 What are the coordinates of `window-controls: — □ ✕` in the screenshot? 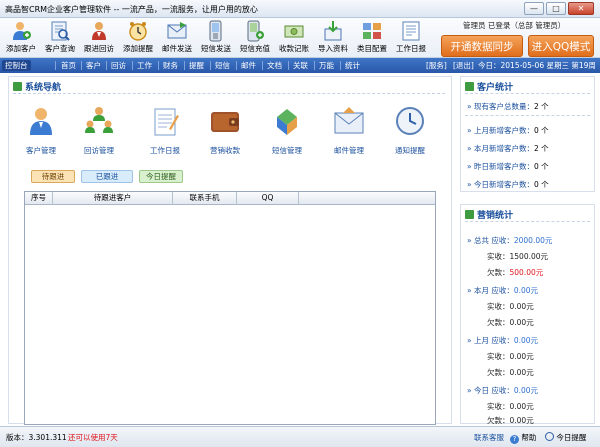 It's located at (559, 8).